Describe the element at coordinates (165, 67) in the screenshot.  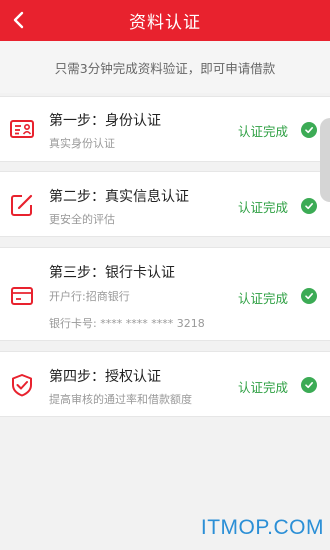
I see `notice-text: 只需3分钟完成资料验证，即可申请借款` at that location.